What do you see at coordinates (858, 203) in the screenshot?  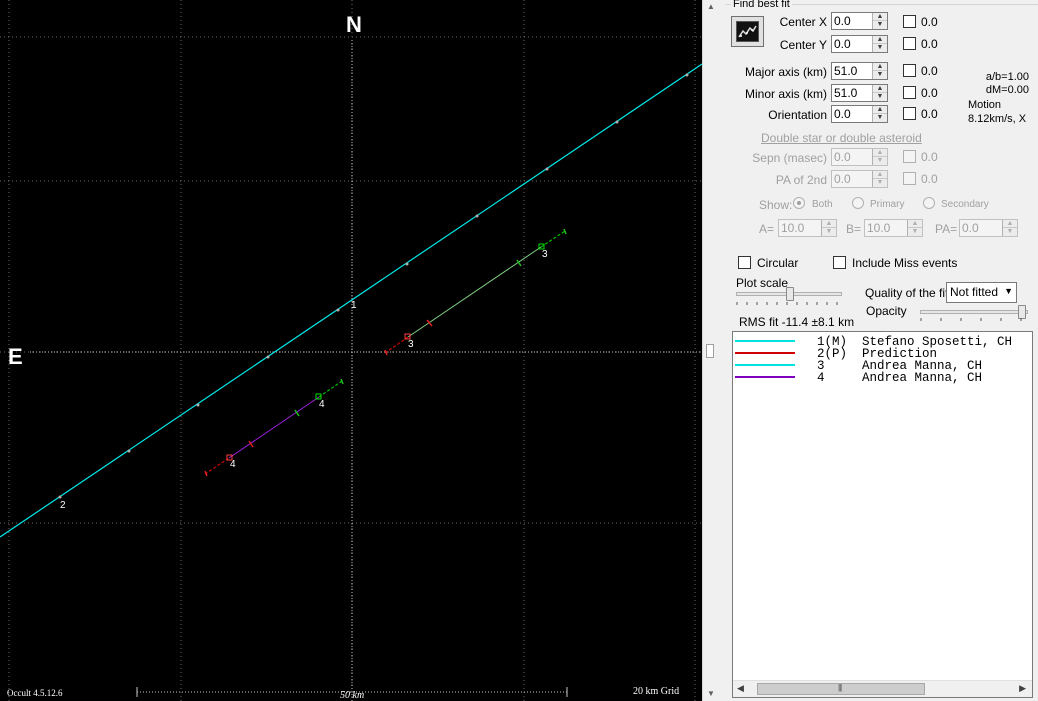 I see `show-primary-radio` at bounding box center [858, 203].